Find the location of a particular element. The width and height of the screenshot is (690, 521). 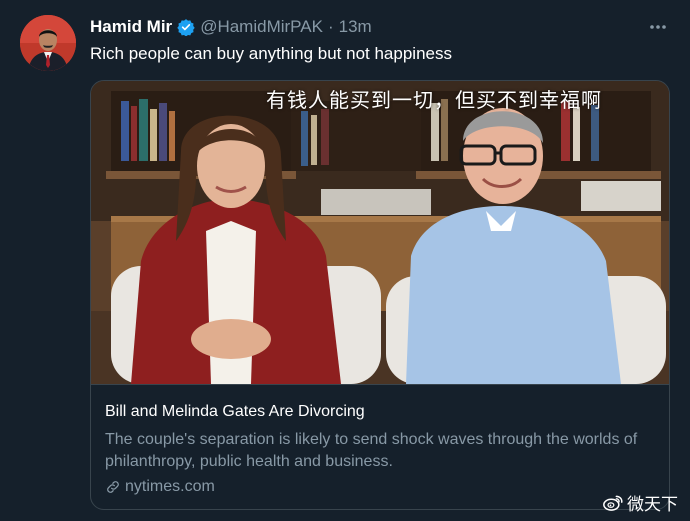

verified-badge-icon is located at coordinates (186, 27).